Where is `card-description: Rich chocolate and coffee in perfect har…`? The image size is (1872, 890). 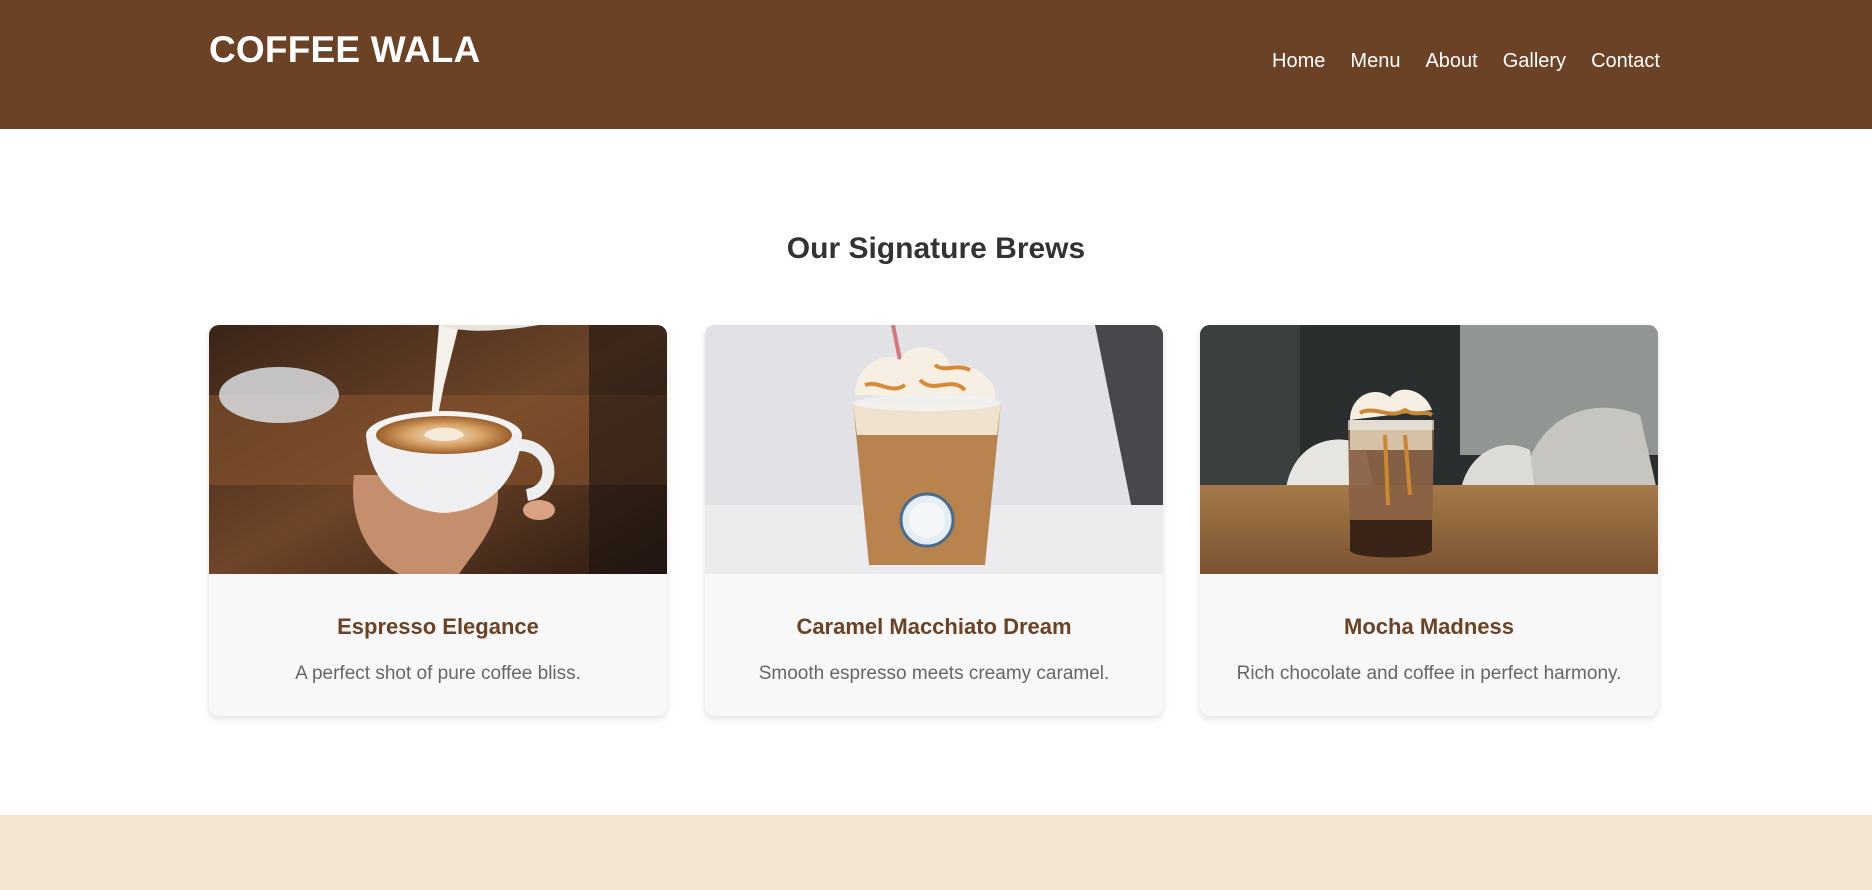 card-description: Rich chocolate and coffee in perfect har… is located at coordinates (1429, 673).